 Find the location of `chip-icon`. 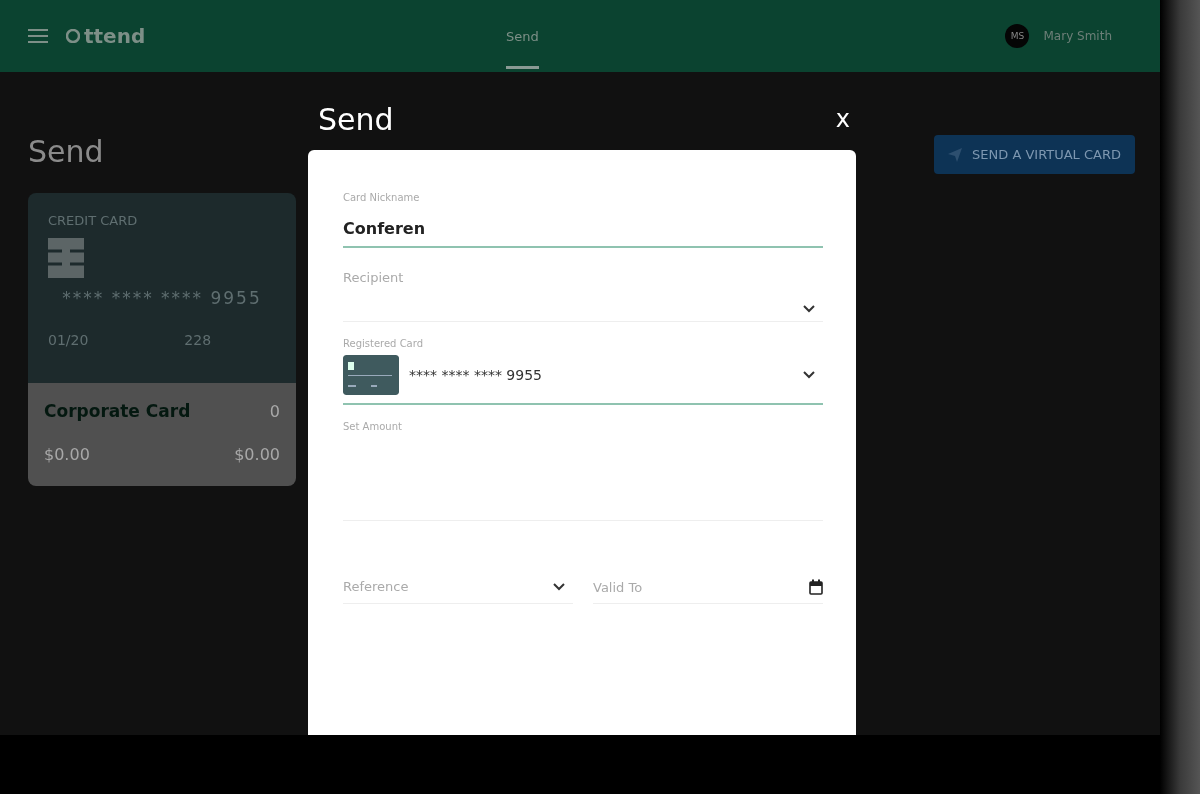

chip-icon is located at coordinates (66, 258).